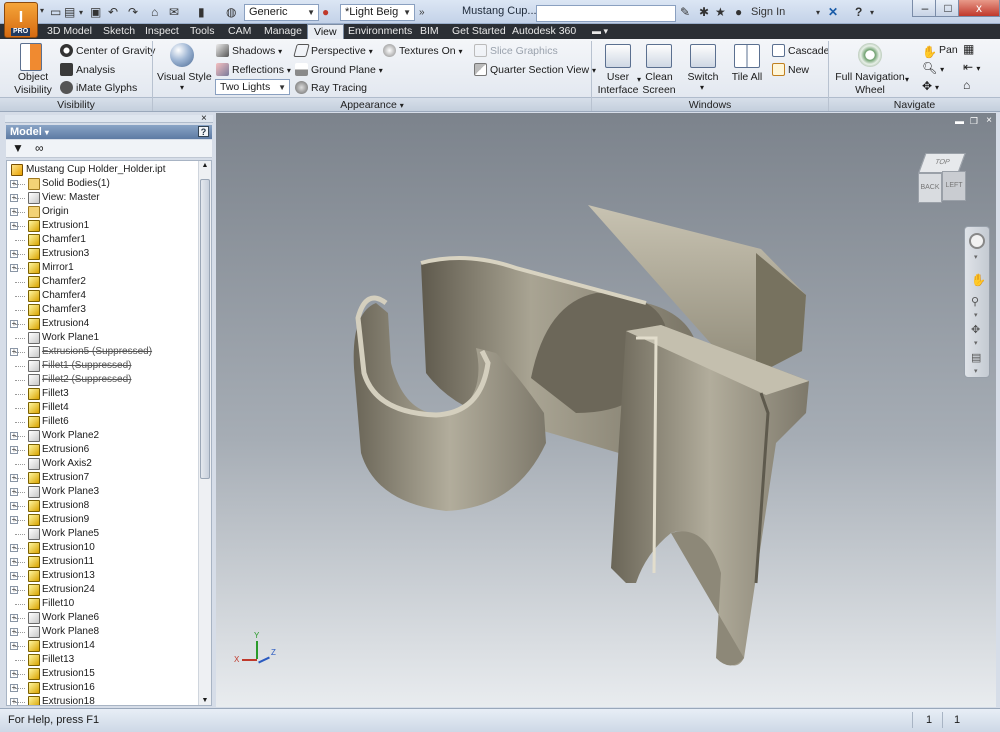 The height and width of the screenshot is (732, 1000). I want to click on tab-view: View, so click(325, 31).